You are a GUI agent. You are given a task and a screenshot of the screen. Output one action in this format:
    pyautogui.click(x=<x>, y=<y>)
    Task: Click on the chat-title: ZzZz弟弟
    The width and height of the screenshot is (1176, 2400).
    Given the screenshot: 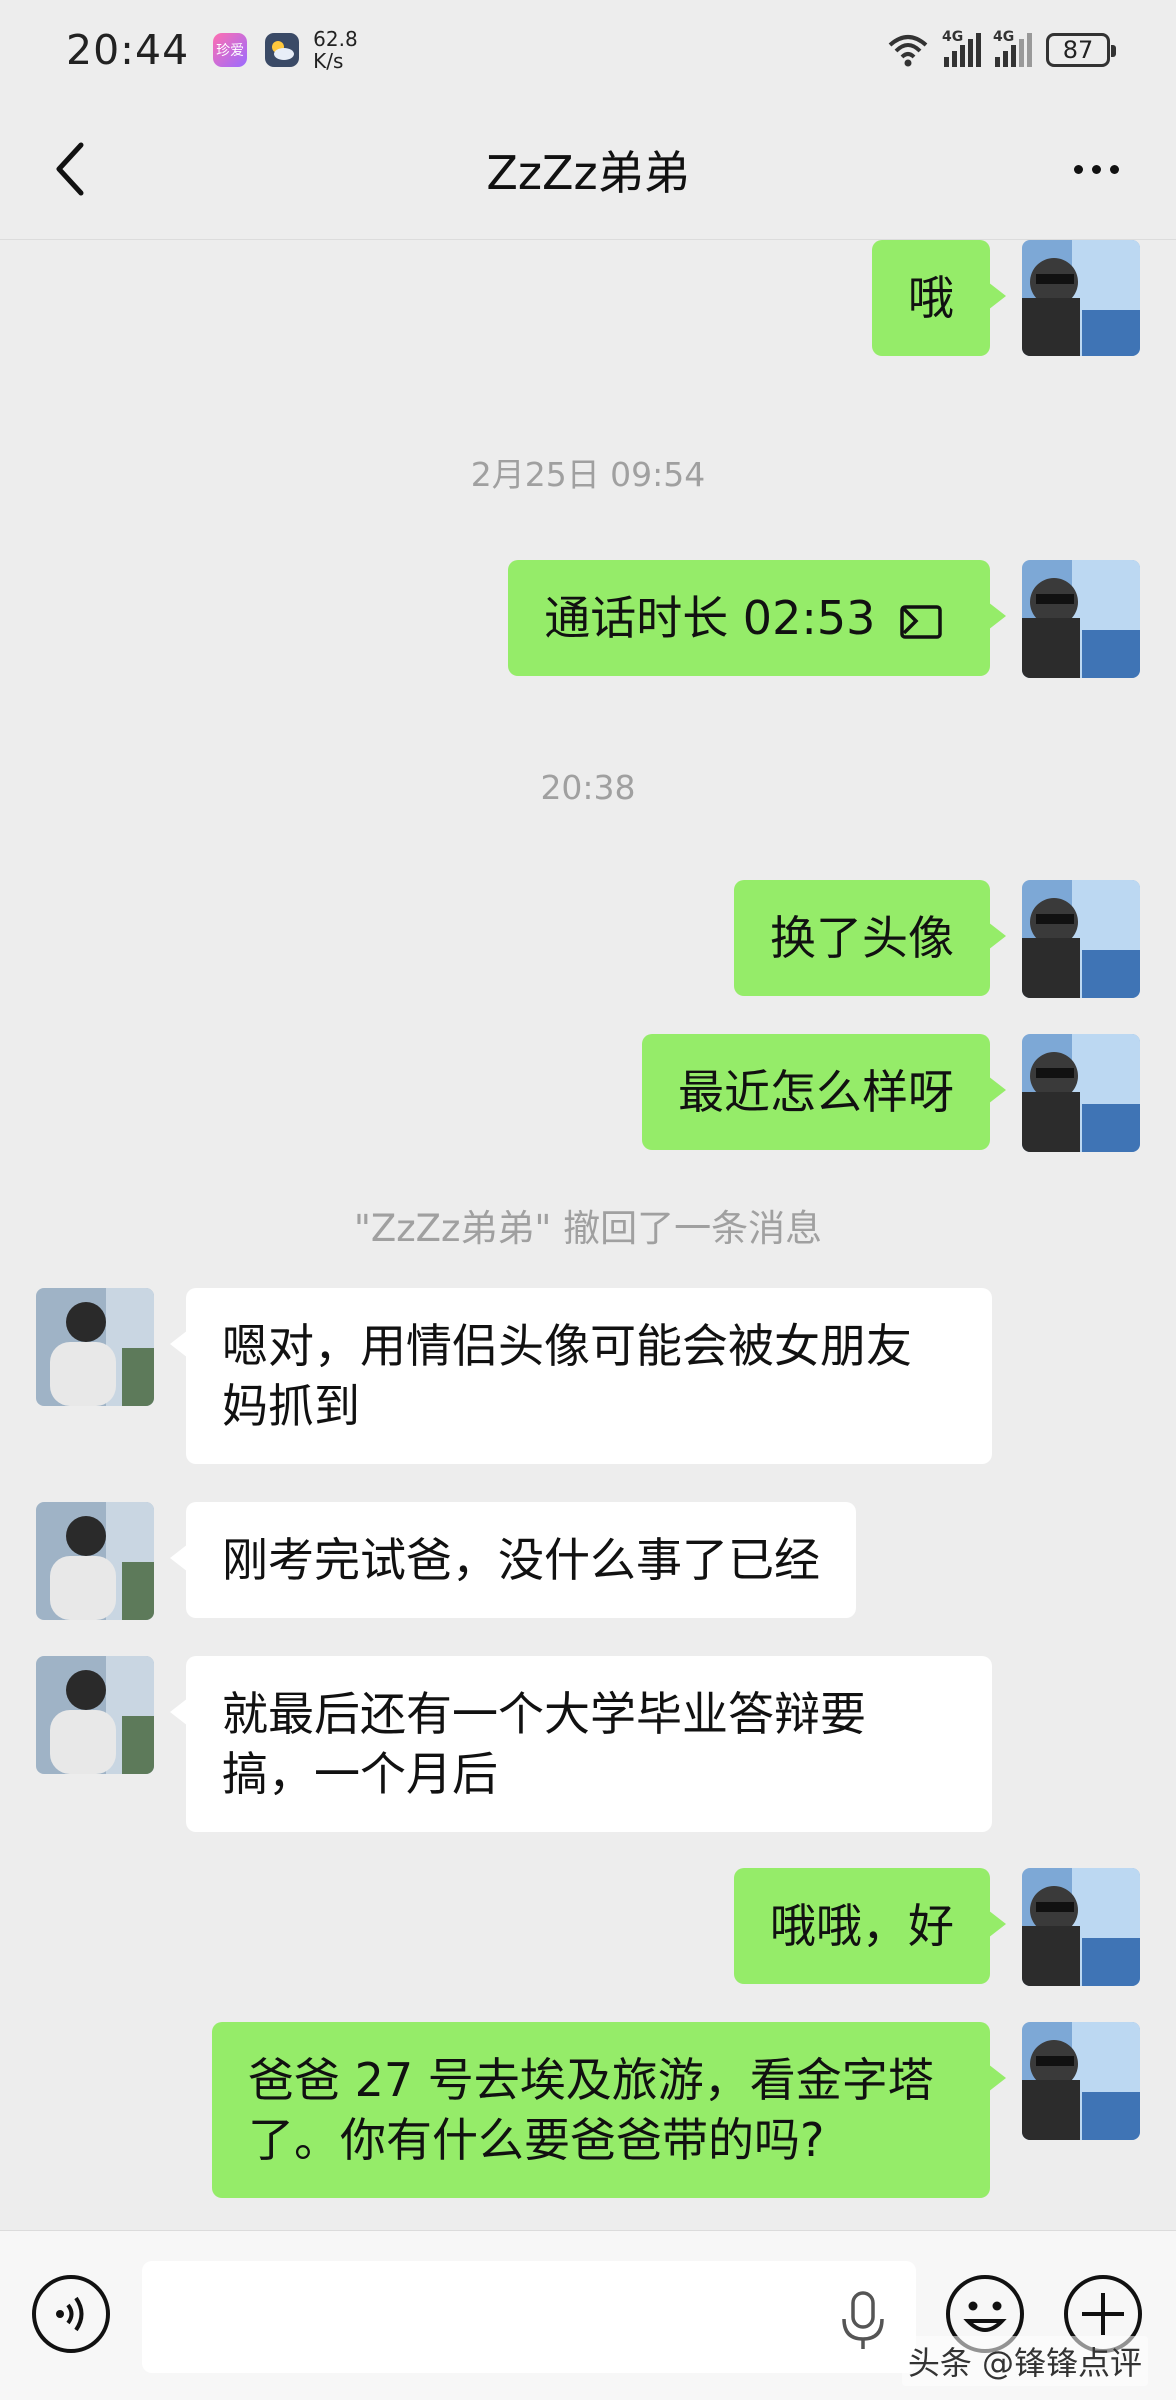 What is the action you would take?
    pyautogui.click(x=588, y=172)
    